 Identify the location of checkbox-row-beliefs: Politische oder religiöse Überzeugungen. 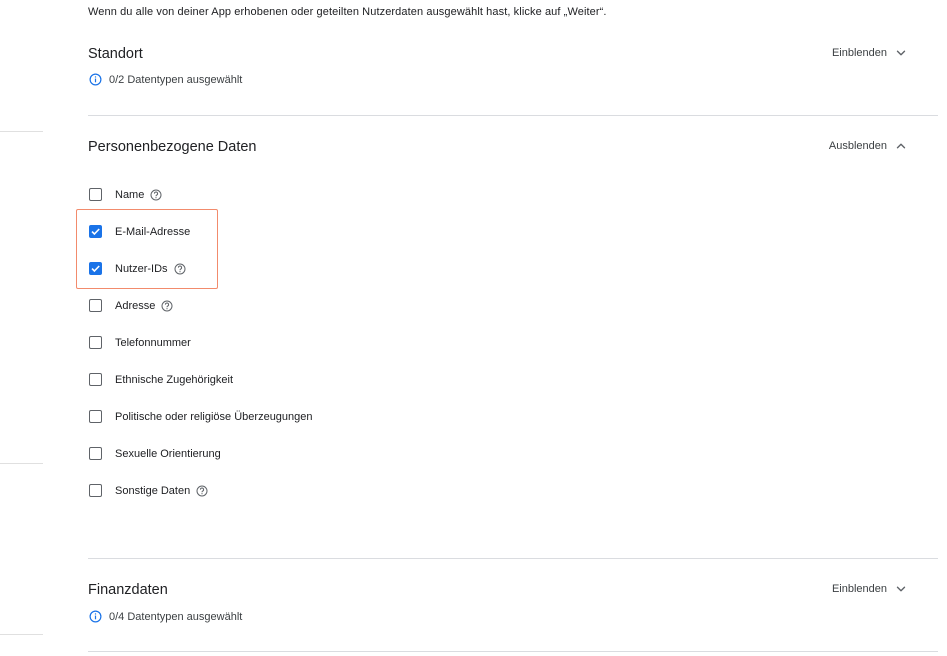
(200, 416).